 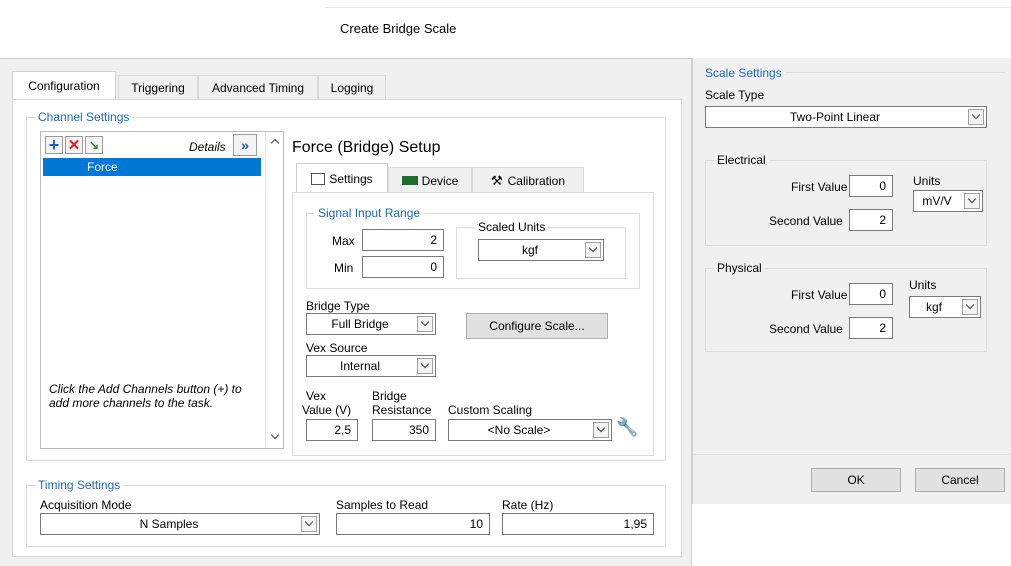 What do you see at coordinates (403, 267) in the screenshot?
I see `min-input: 0` at bounding box center [403, 267].